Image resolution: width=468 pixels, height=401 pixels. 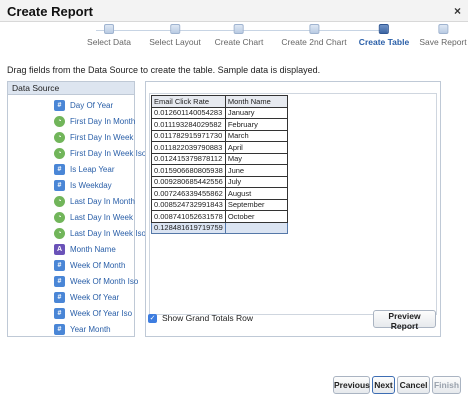 I want to click on column-header-email-click-rate: Email Click Rate, so click(x=188, y=101).